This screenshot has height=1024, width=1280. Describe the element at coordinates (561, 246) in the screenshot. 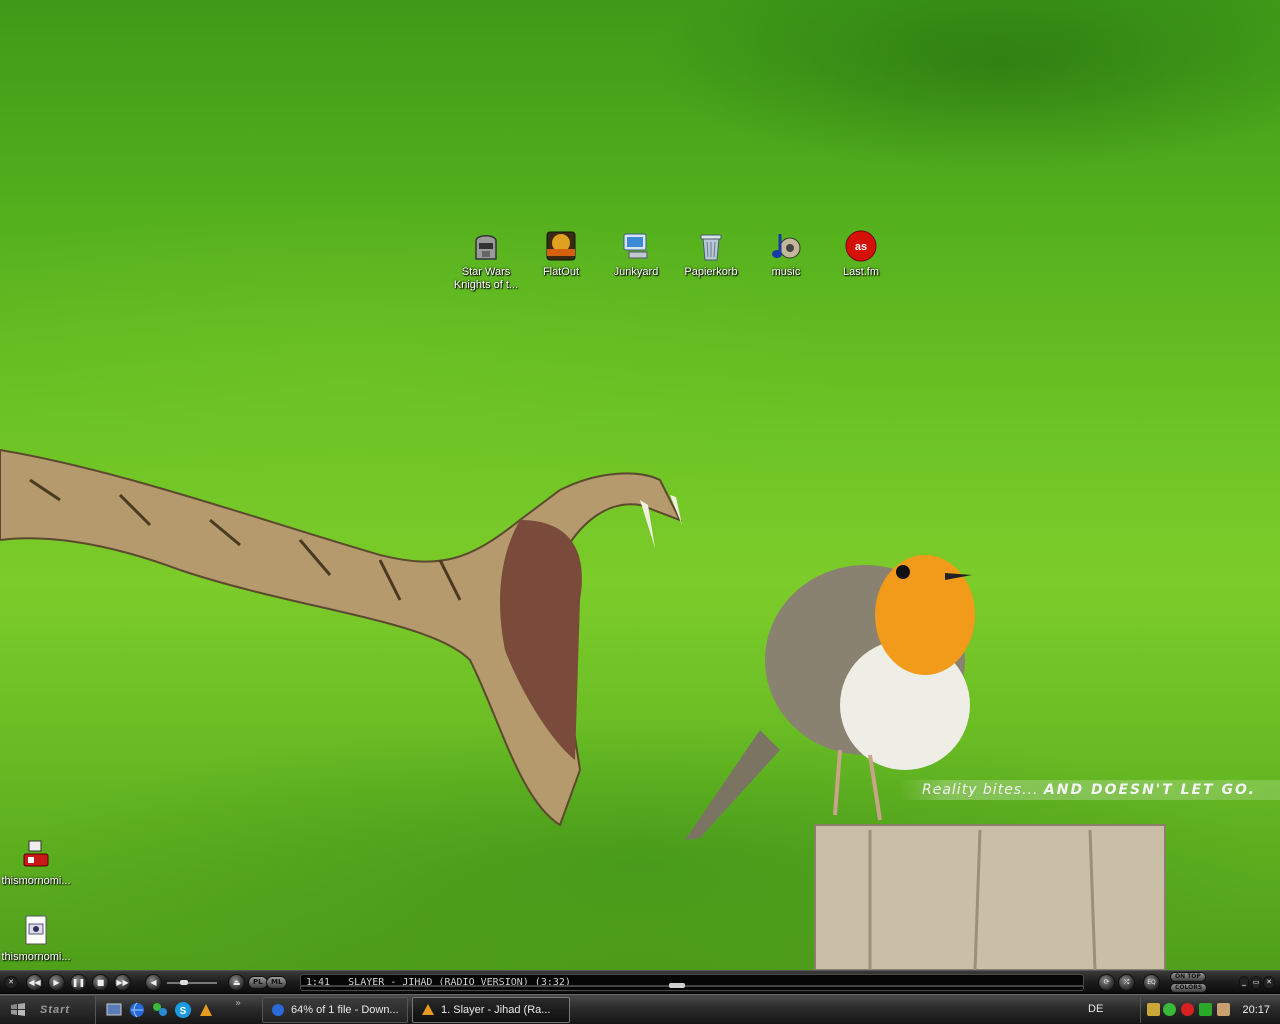

I see `flatout-game-icon` at that location.